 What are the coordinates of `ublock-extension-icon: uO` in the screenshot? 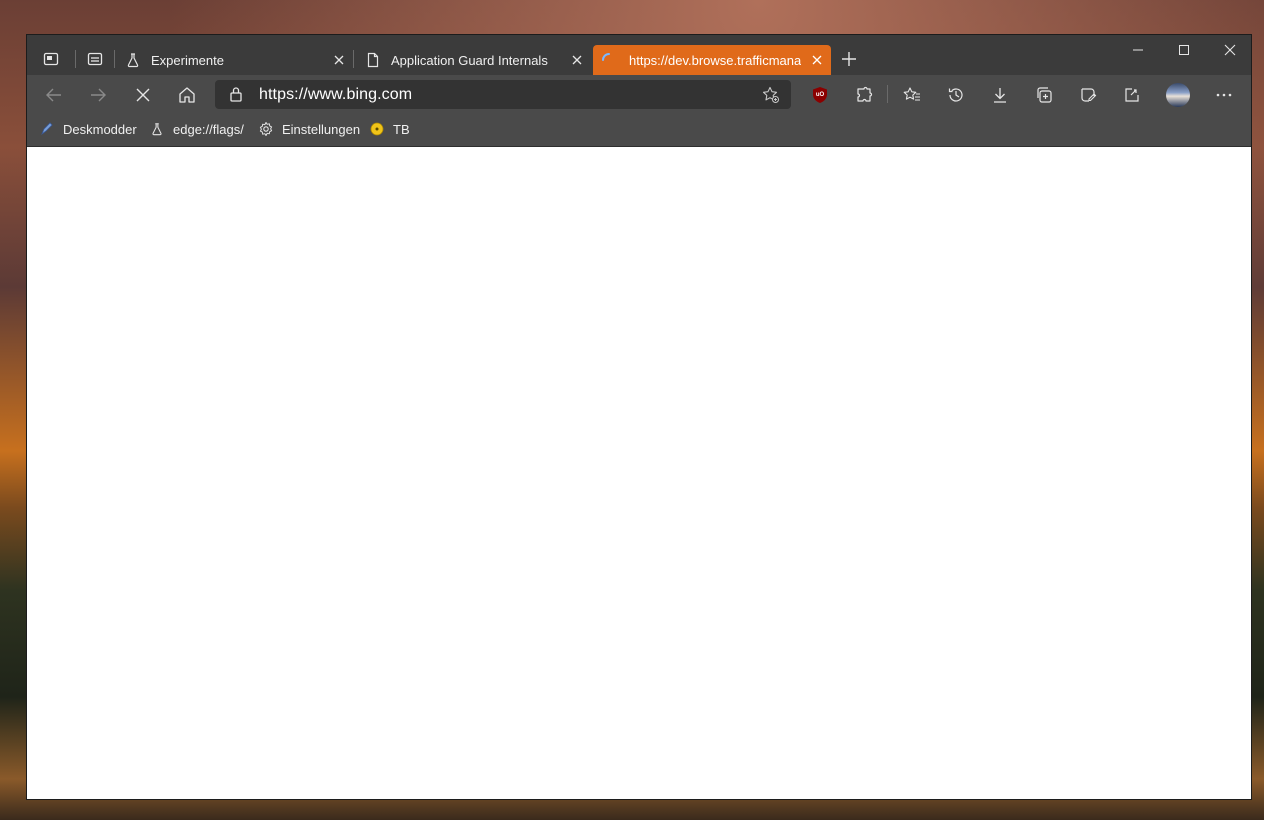 It's located at (820, 95).